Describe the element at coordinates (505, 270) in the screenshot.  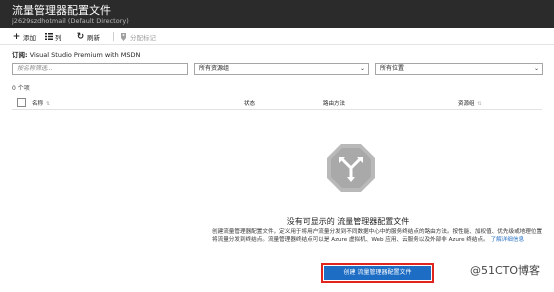
I see `watermark: @51CTO博客` at that location.